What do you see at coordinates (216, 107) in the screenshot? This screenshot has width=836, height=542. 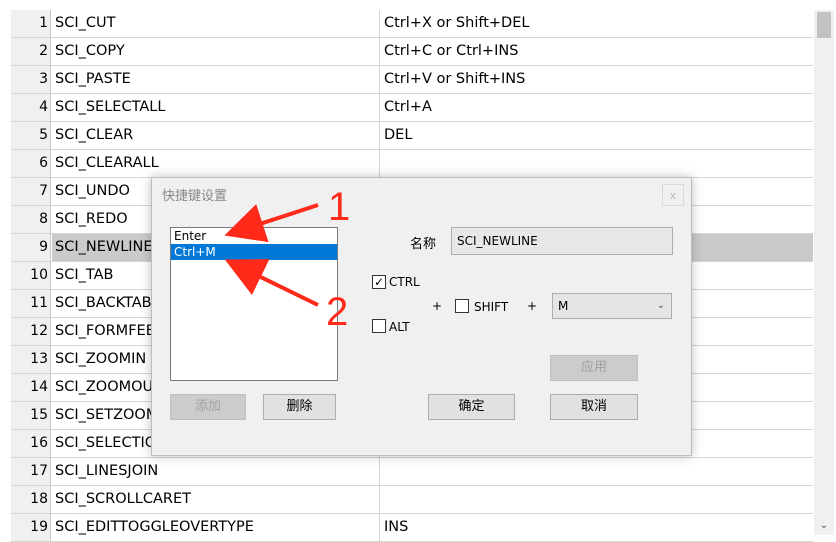 I see `command-name-cell: SCI_SELECTALL` at bounding box center [216, 107].